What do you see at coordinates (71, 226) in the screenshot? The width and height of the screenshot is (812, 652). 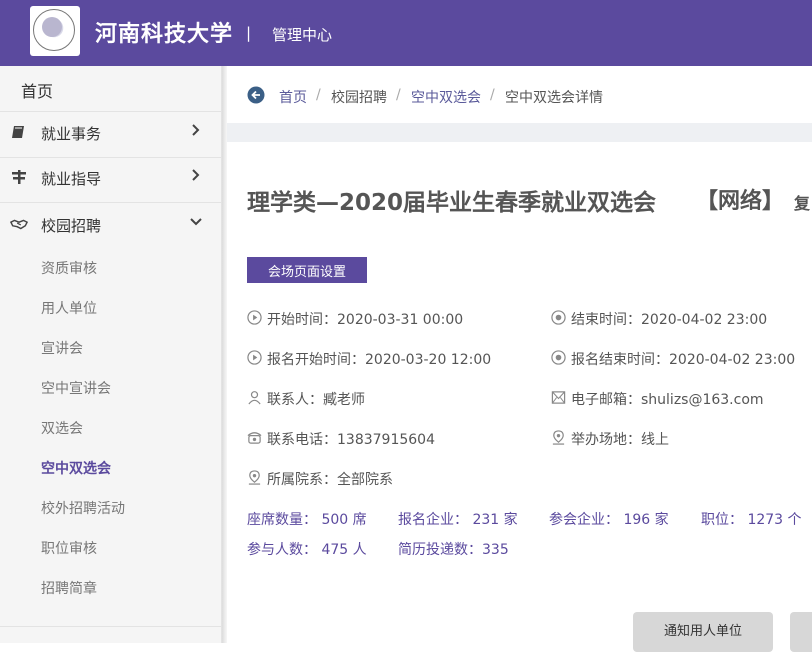 I see `sidebar-item-label: 校园招聘` at bounding box center [71, 226].